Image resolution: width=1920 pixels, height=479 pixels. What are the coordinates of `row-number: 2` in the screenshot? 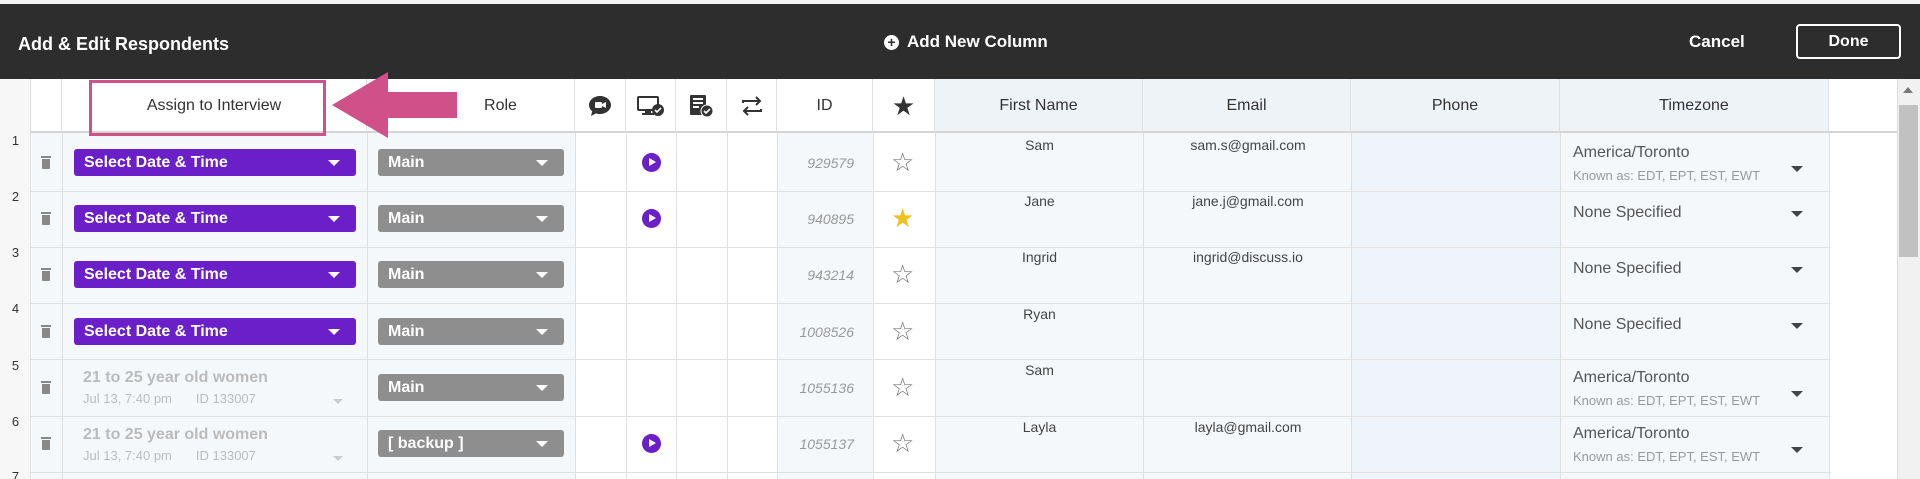 It's located at (15, 196).